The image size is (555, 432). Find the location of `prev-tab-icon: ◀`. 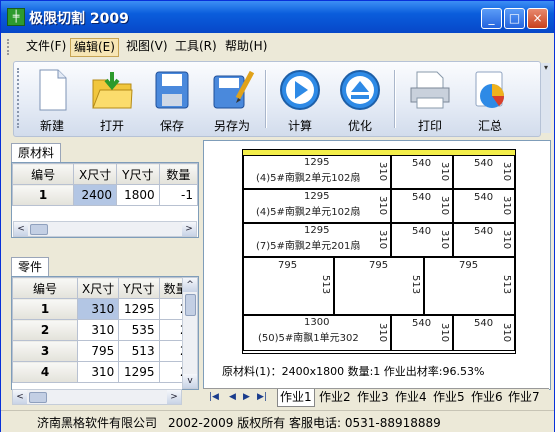

prev-tab-icon: ◀ is located at coordinates (232, 397).